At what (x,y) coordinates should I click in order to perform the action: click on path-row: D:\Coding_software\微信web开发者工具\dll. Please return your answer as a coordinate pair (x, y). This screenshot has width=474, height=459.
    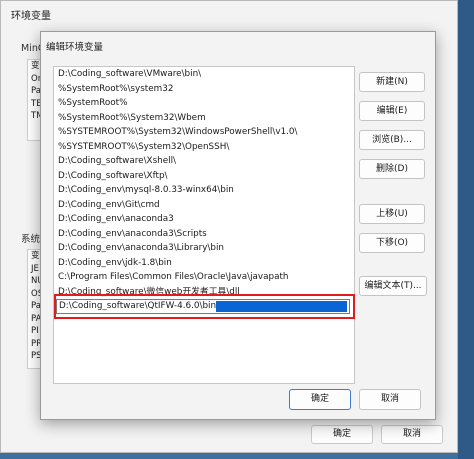
    Looking at the image, I should click on (204, 292).